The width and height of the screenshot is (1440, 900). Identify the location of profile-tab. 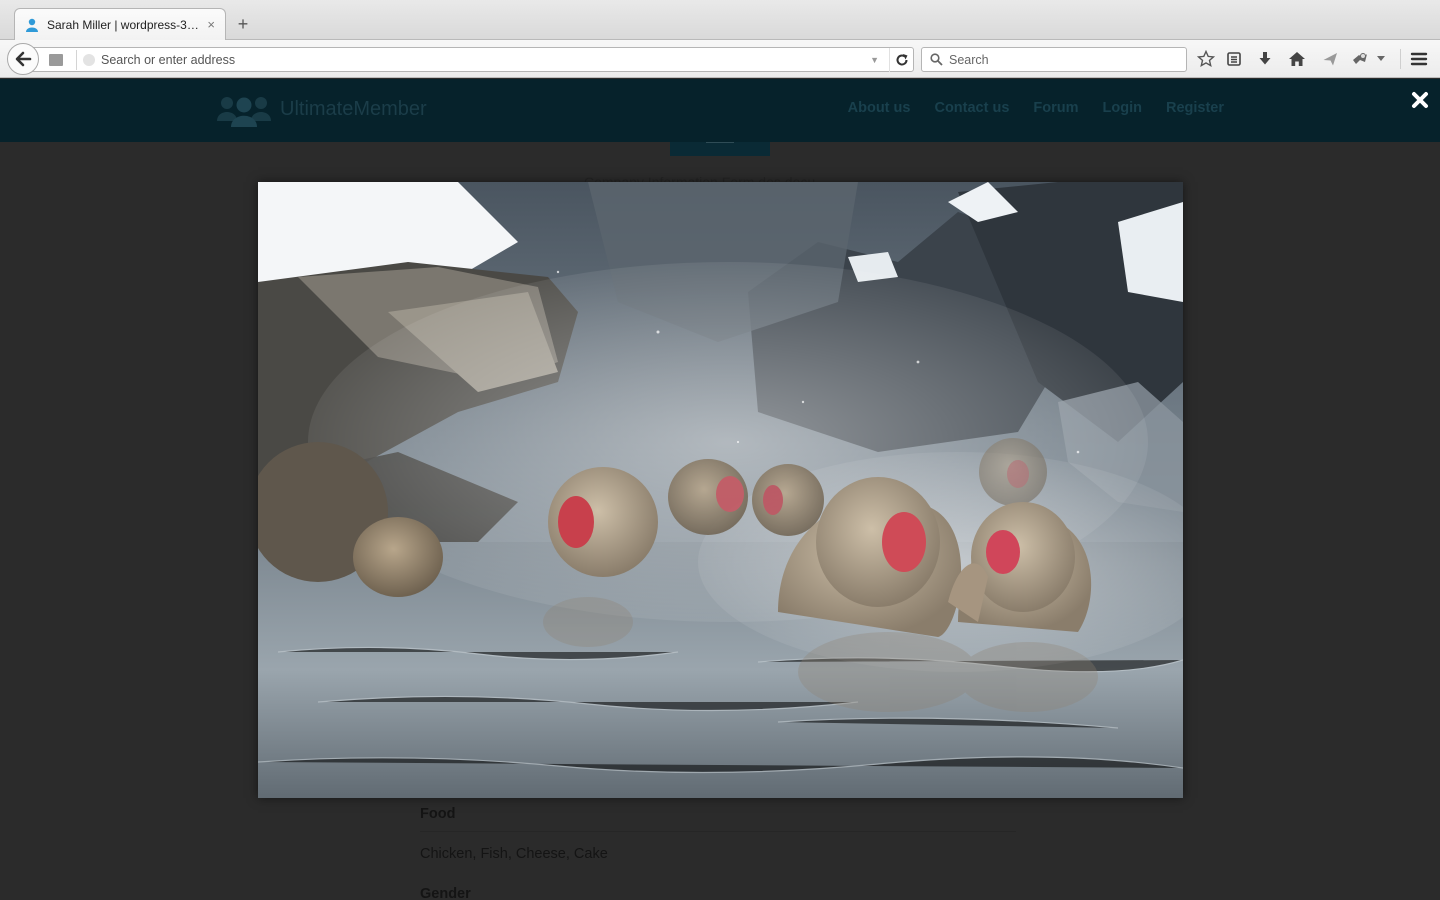
(720, 149).